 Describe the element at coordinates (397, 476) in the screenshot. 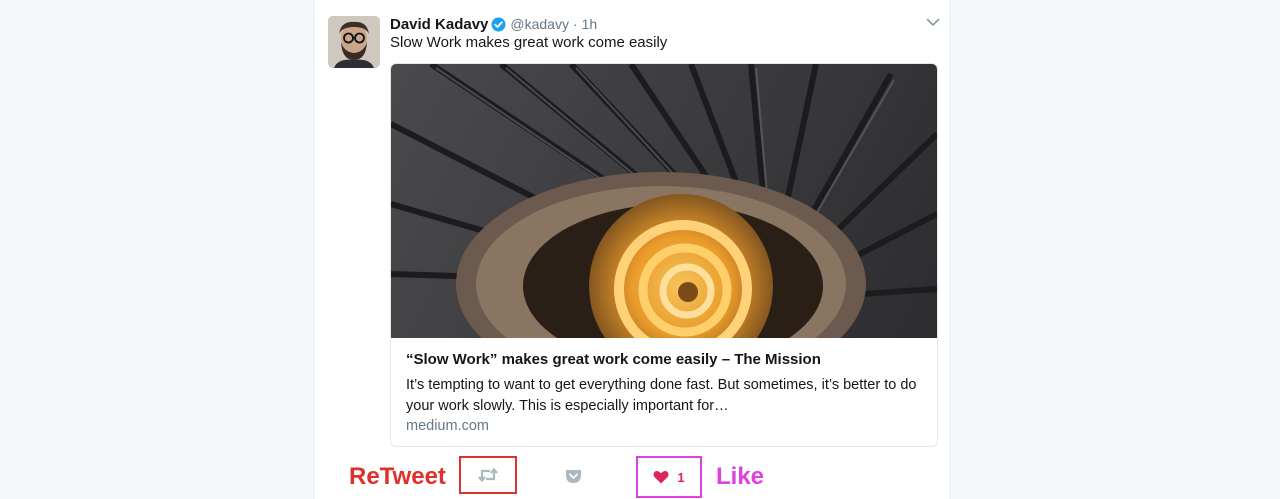

I see `retweet-annotation-label: ReTweet` at that location.